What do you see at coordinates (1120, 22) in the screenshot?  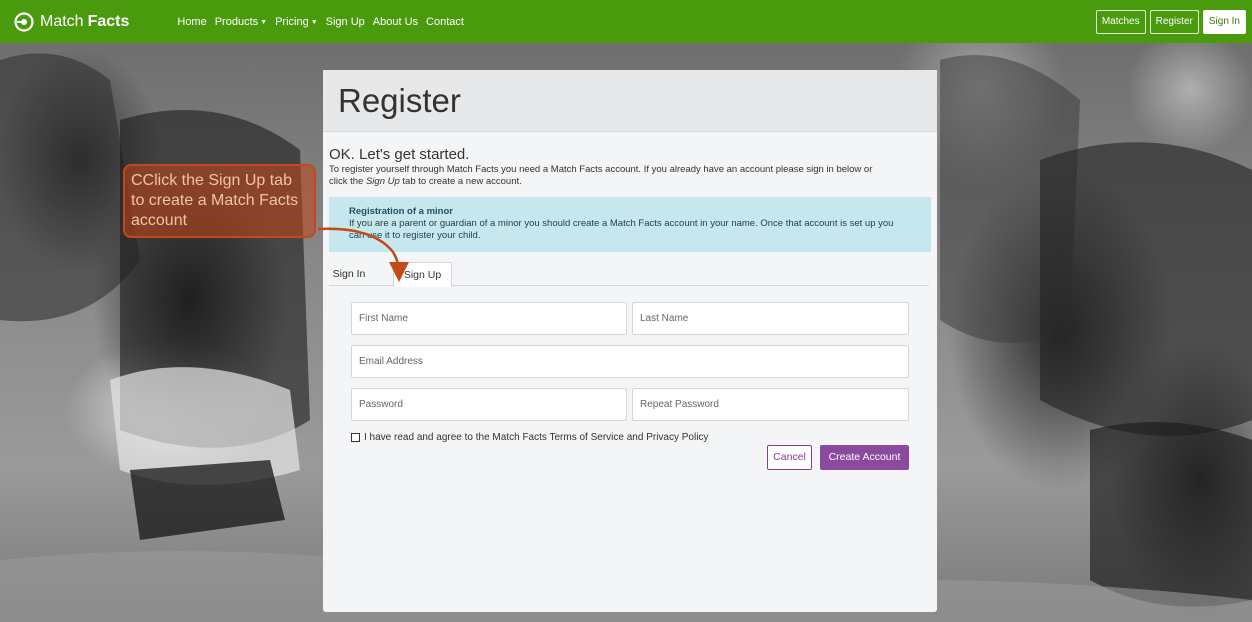 I see `matches-button: Matches` at bounding box center [1120, 22].